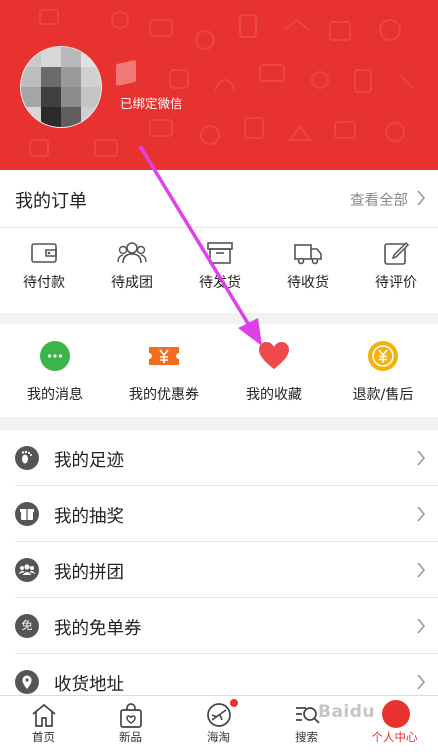  Describe the element at coordinates (219, 514) in the screenshot. I see `menu-item-lottery: 我的抽奖` at that location.